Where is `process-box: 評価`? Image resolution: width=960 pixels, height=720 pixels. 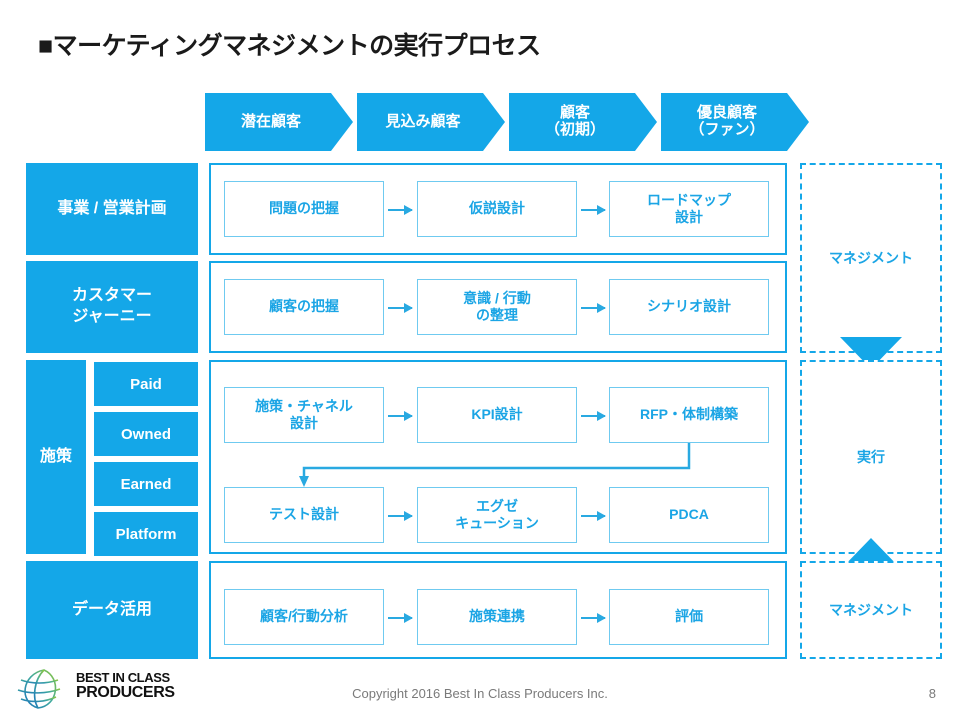 process-box: 評価 is located at coordinates (689, 617).